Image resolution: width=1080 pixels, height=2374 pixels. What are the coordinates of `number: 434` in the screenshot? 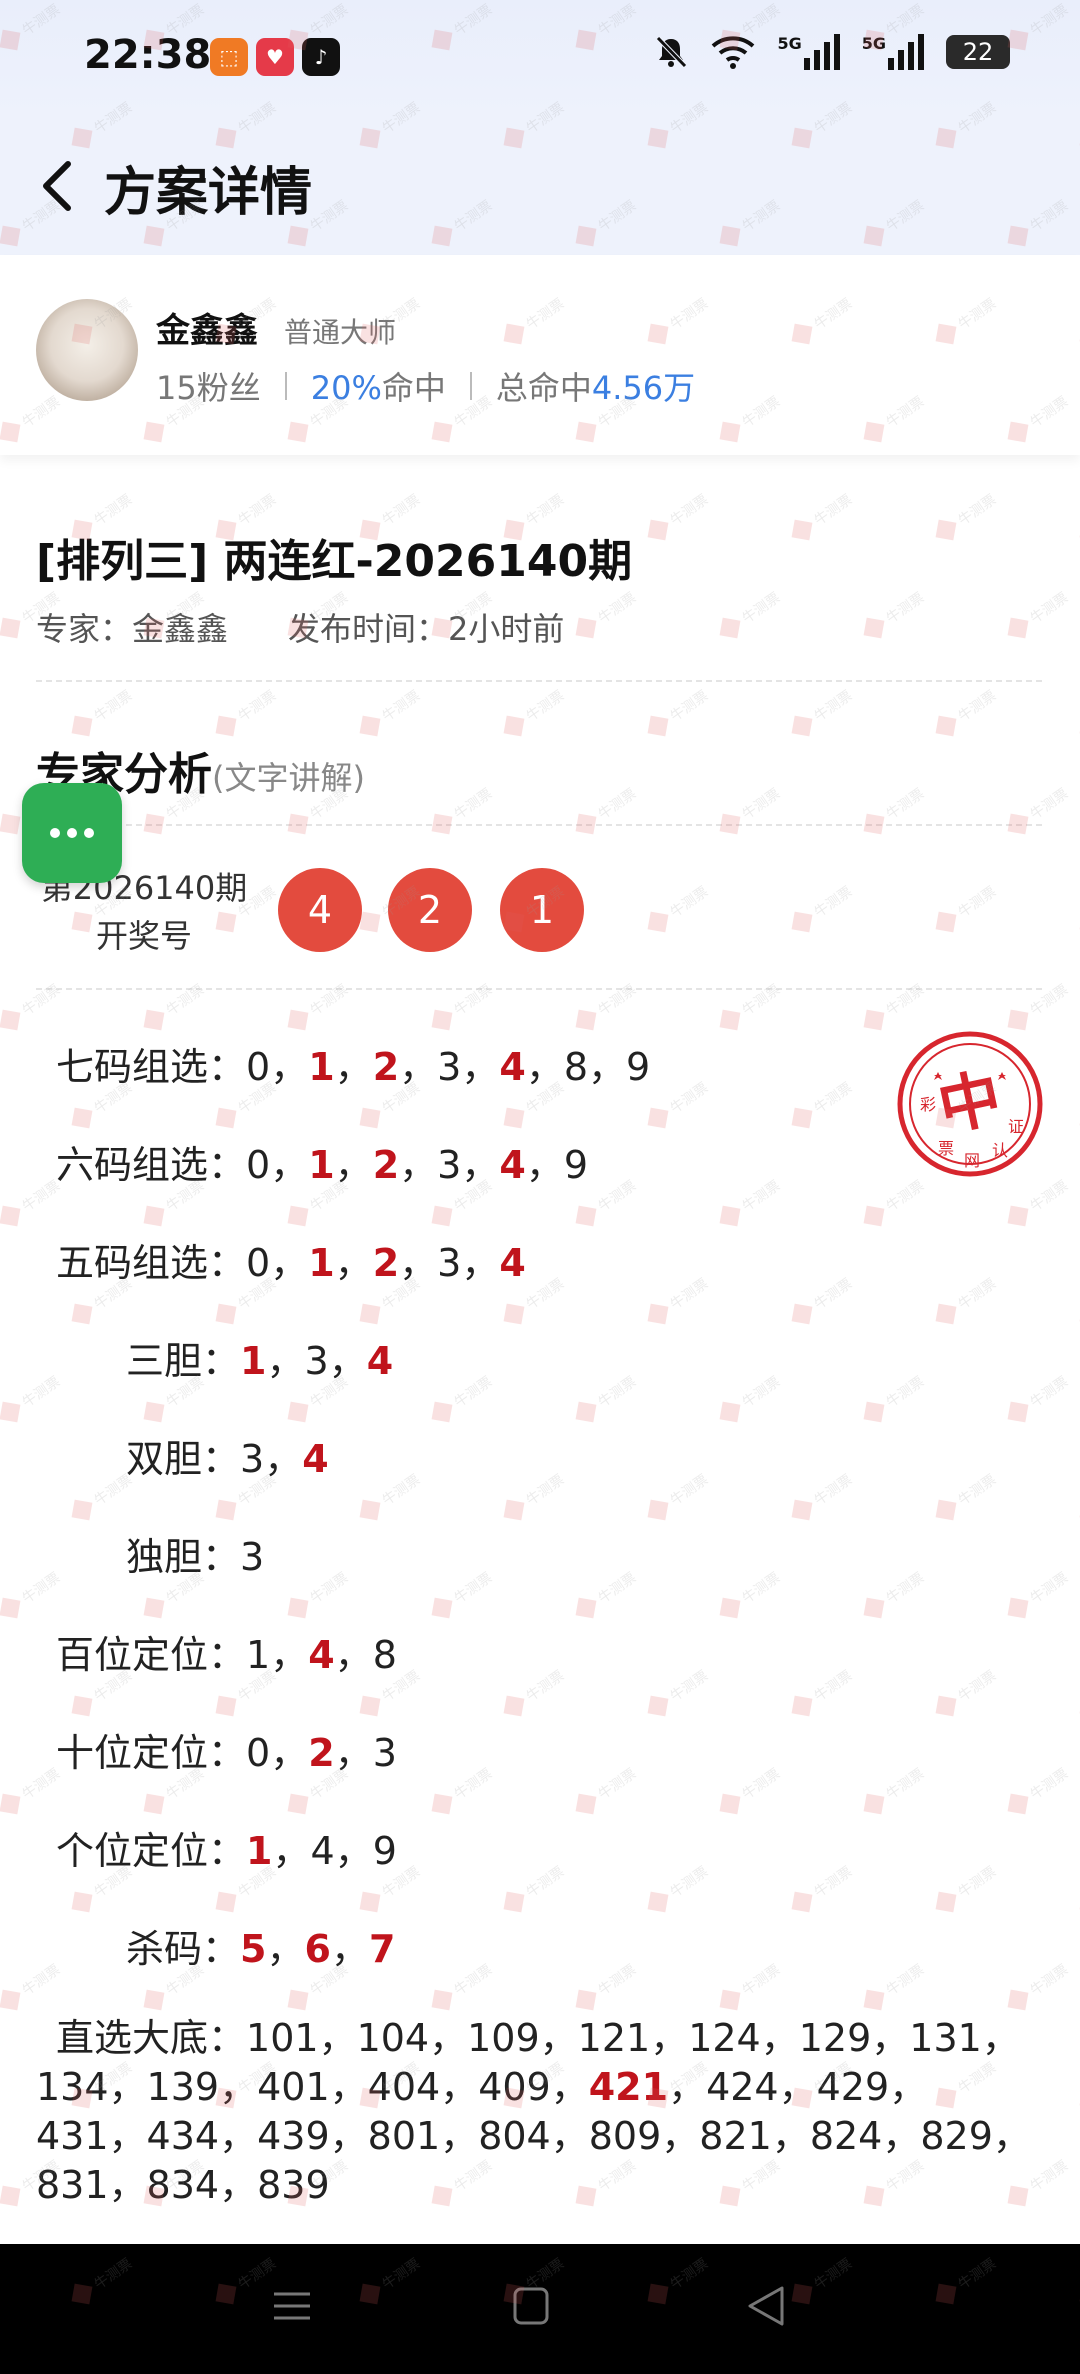 It's located at (183, 2136).